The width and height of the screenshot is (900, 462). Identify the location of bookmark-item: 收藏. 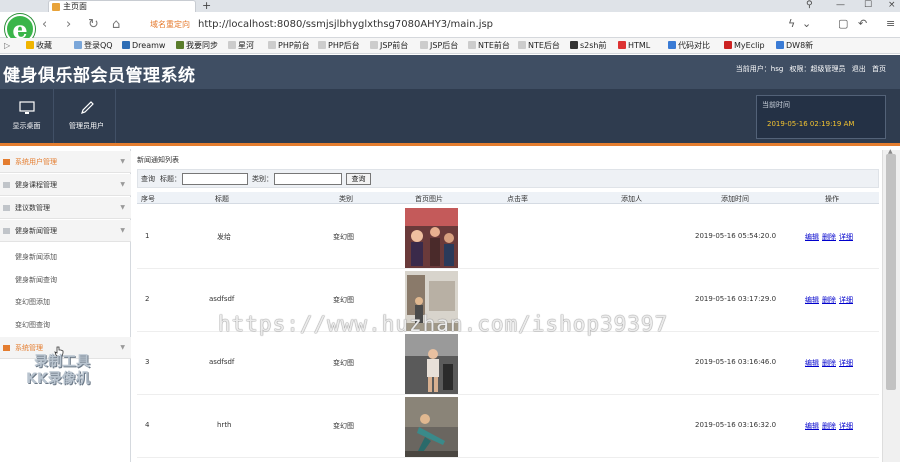
(39, 45).